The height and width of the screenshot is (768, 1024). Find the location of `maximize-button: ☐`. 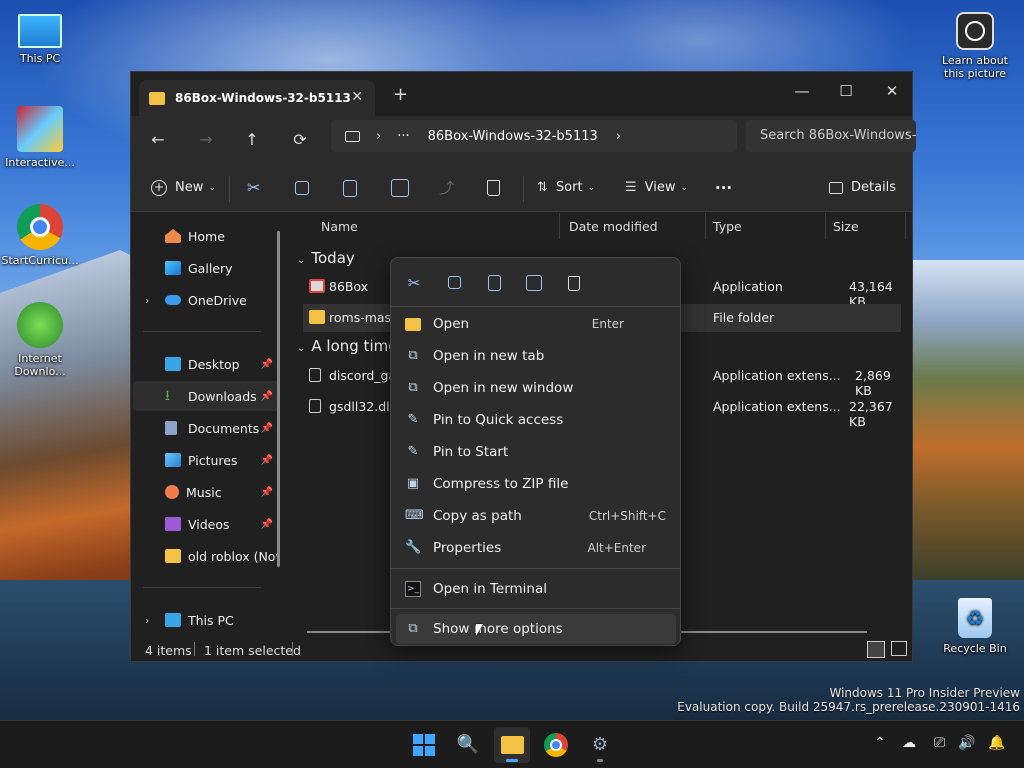

maximize-button: ☐ is located at coordinates (846, 91).